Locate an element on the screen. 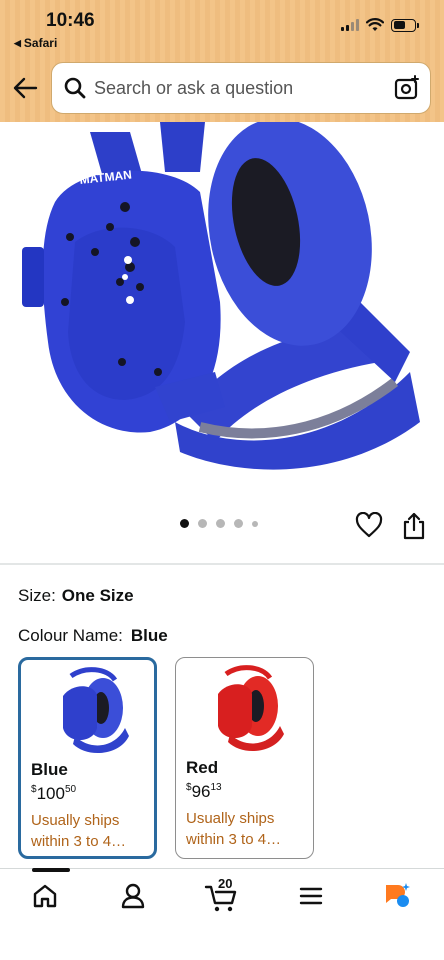 This screenshot has width=444, height=960. wifi-icon is located at coordinates (375, 24).